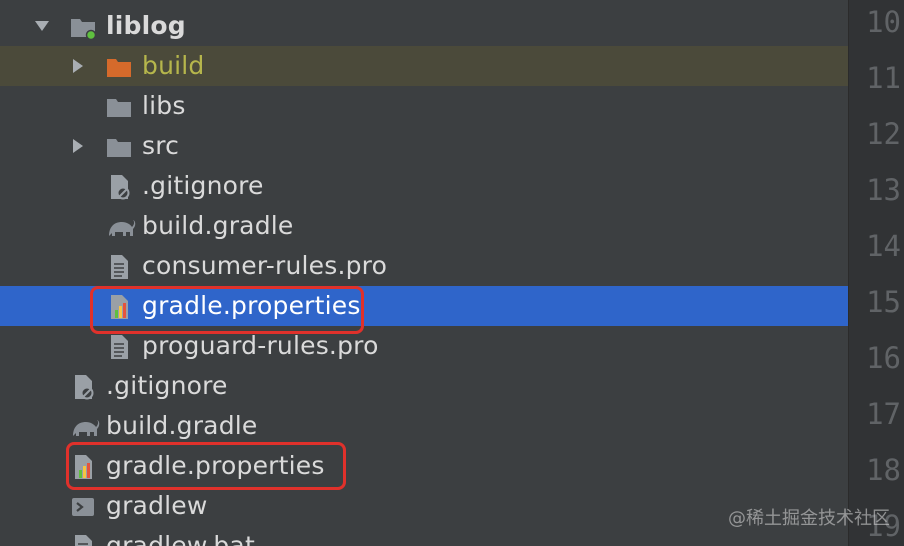 The image size is (904, 546). What do you see at coordinates (883, 470) in the screenshot?
I see `line-number: 18` at bounding box center [883, 470].